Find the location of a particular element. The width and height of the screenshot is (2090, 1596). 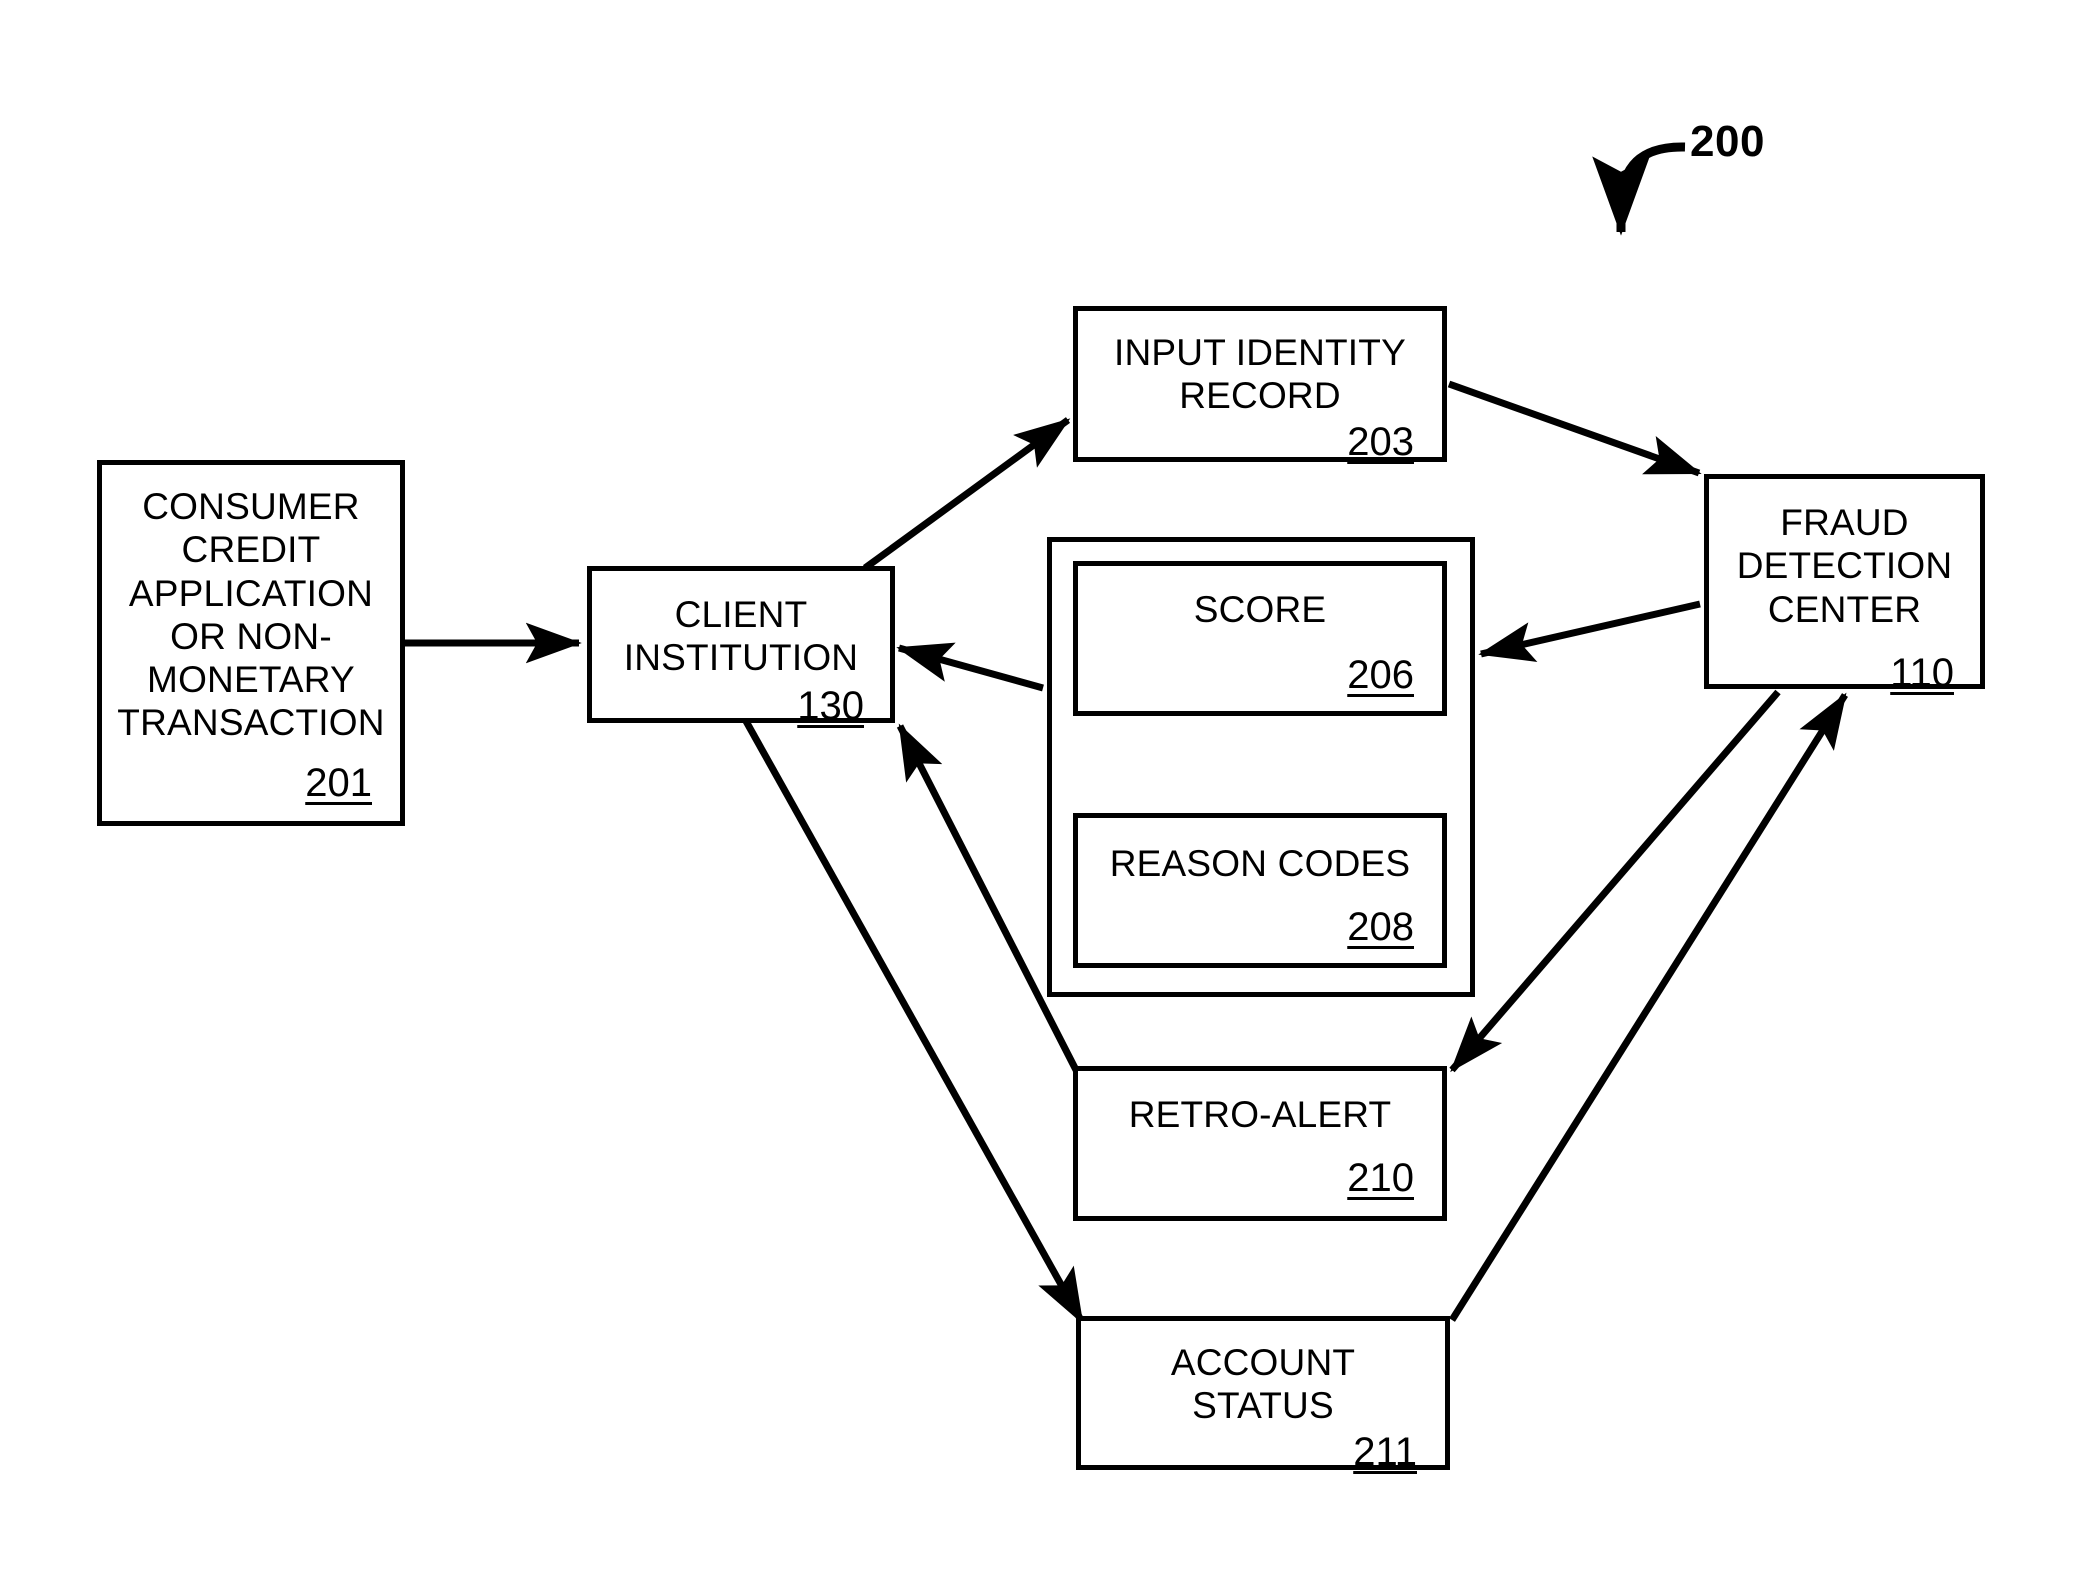

node-reference-numeral: 203 is located at coordinates (1380, 441).